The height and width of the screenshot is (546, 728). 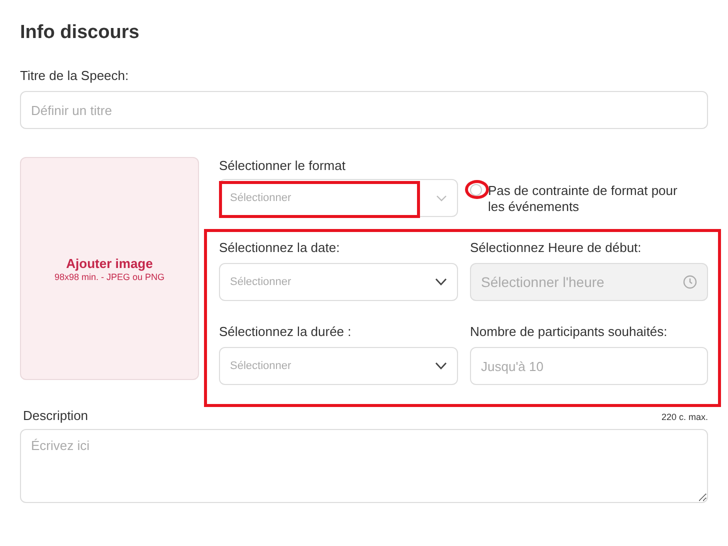 I want to click on image-upload-area: Ajouter image 98x98 min. - JPEG ou PNG, so click(x=109, y=268).